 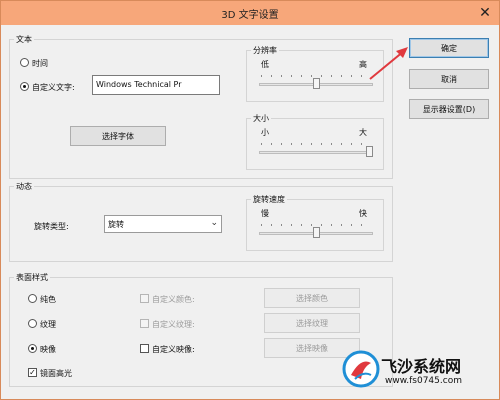 I want to click on close-icon: ✕, so click(x=485, y=13).